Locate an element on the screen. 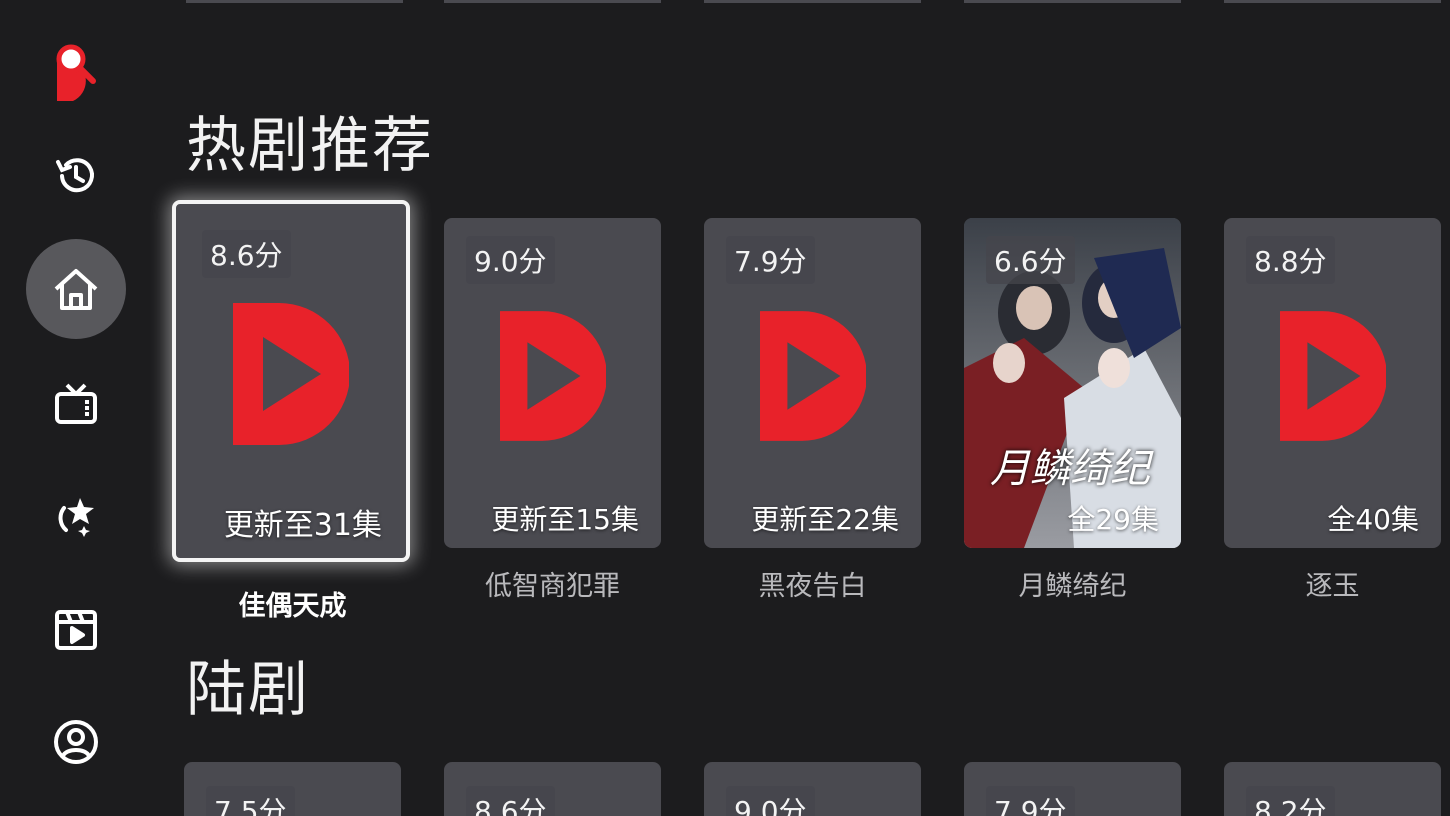  drama-card: 8.2分 is located at coordinates (1332, 789).